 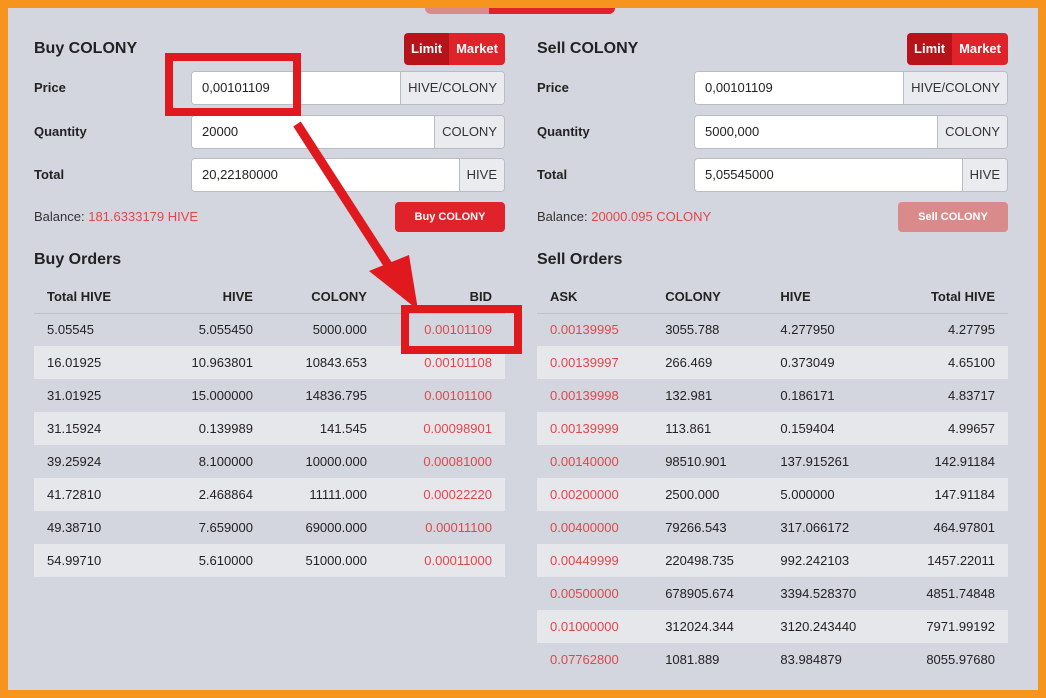 I want to click on sell-order-row: 0.00139999 113.861 0.159404 4.99657, so click(x=772, y=428).